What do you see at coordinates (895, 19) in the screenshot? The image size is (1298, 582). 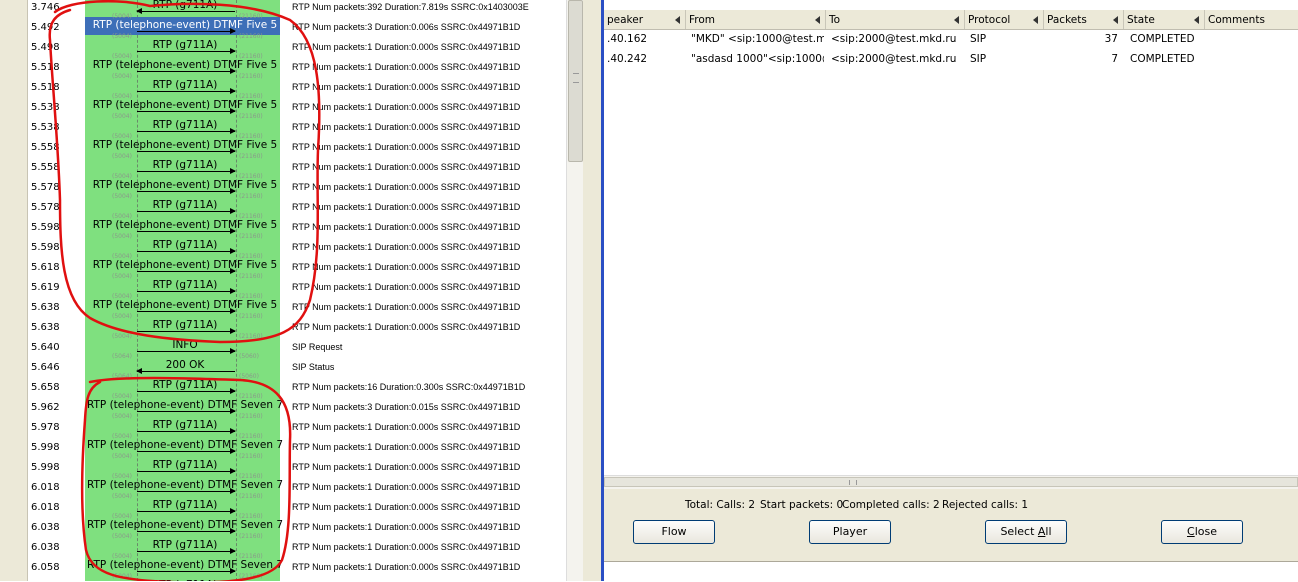 I see `column-header-to: To` at bounding box center [895, 19].